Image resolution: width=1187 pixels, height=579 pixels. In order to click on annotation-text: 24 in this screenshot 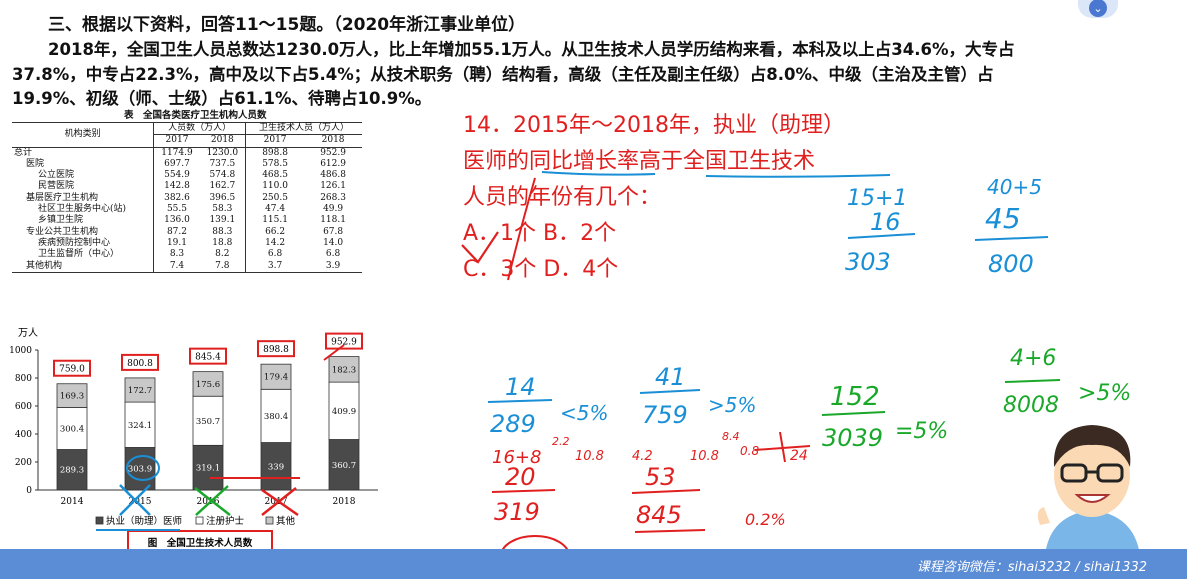, I will do `click(799, 456)`.